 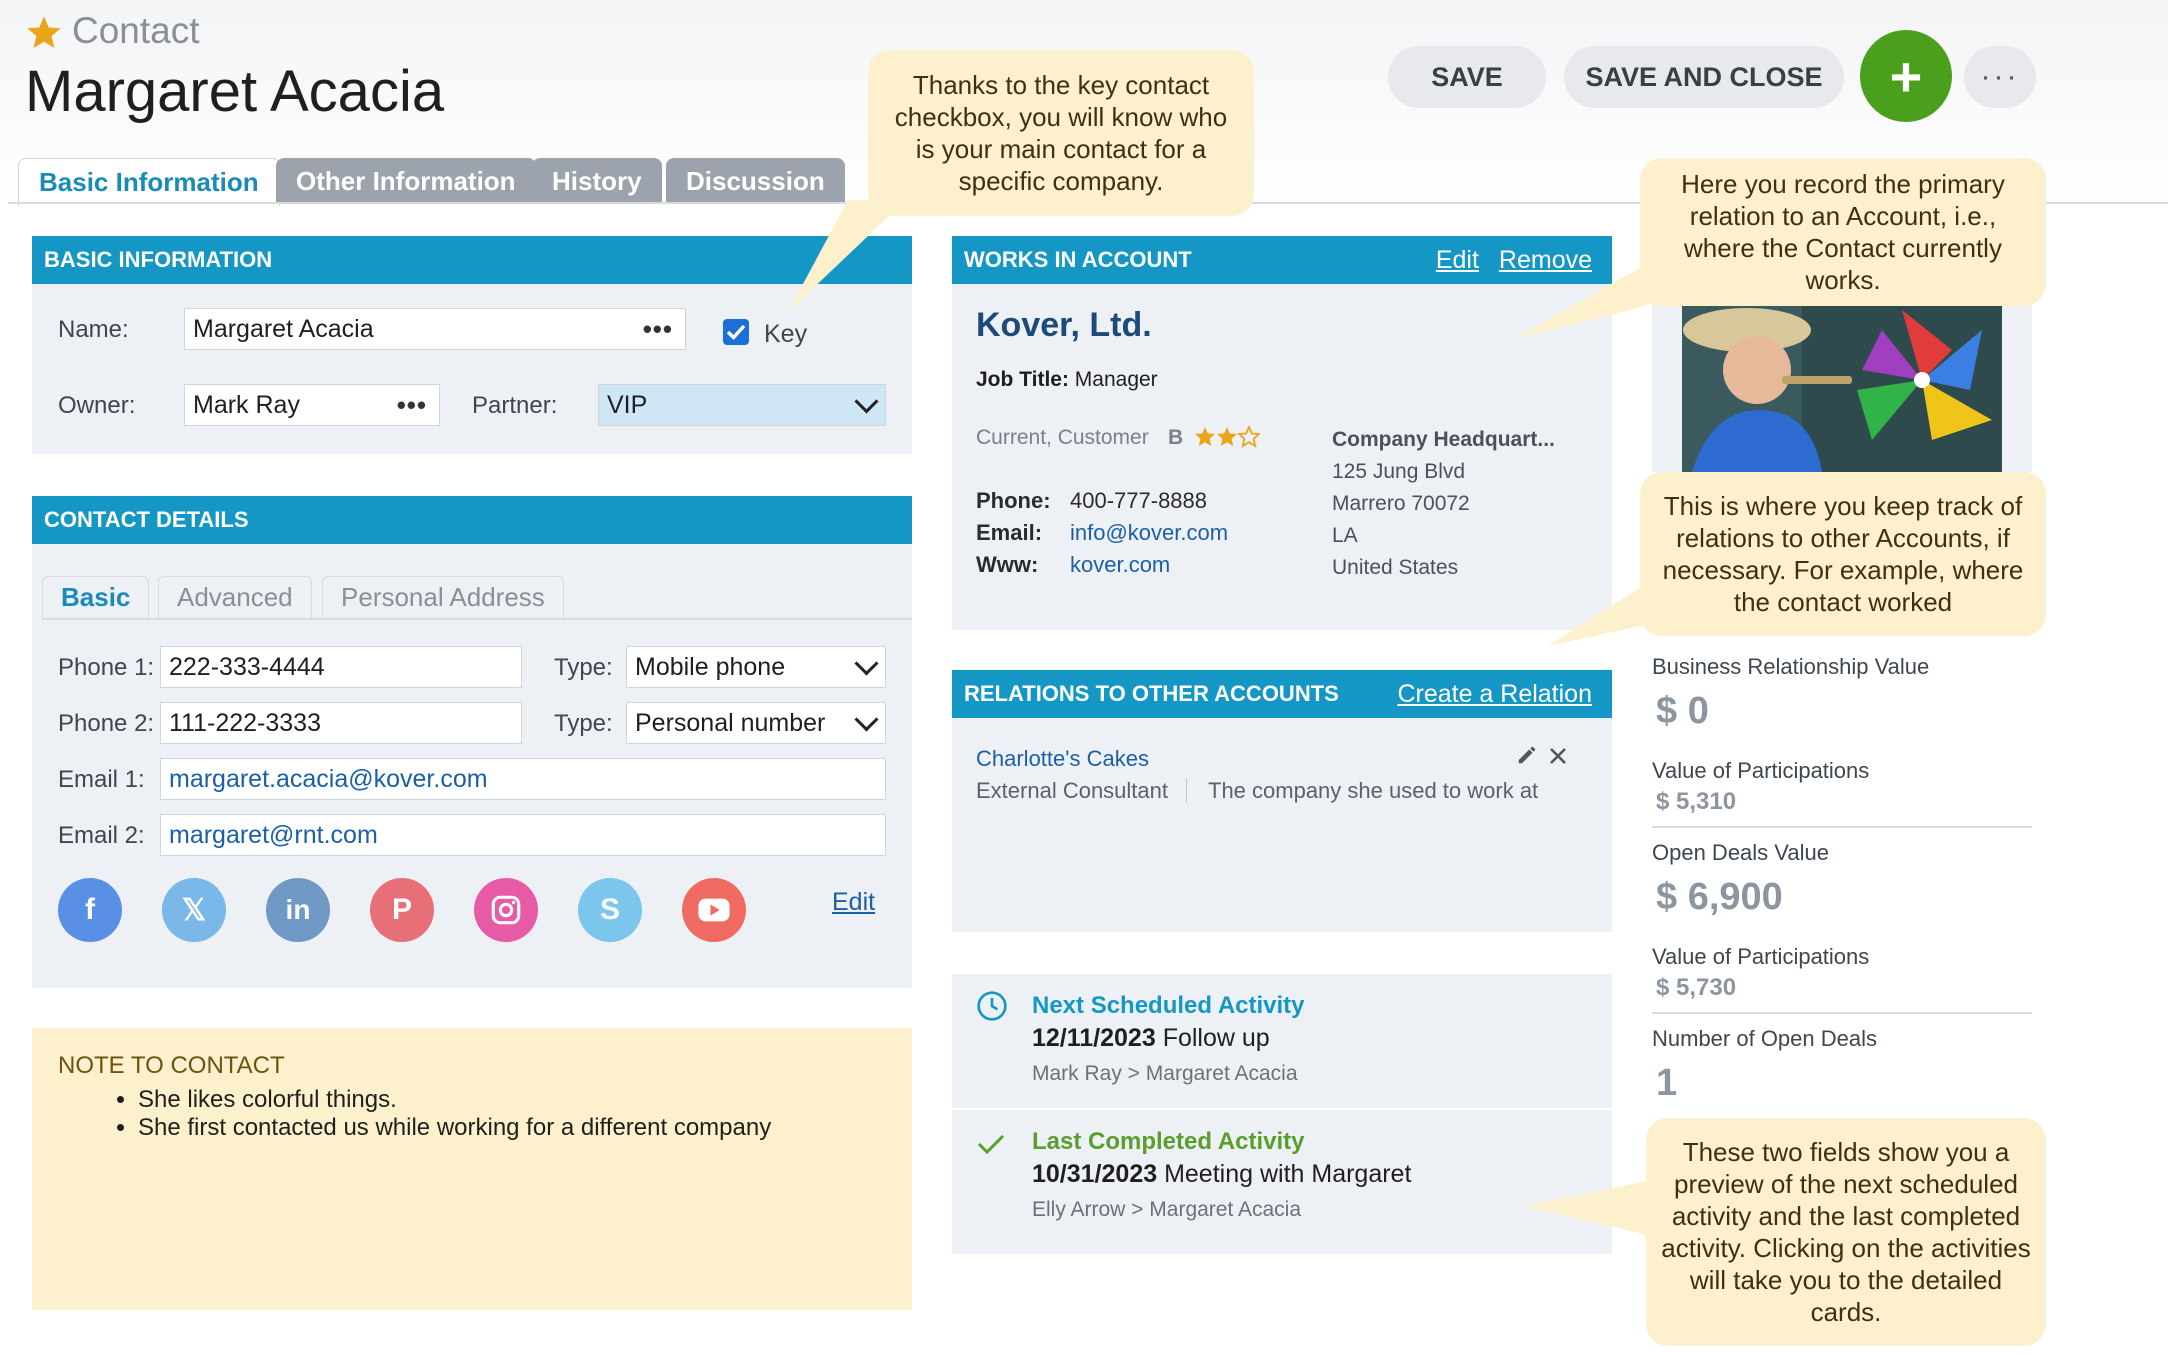 I want to click on job-title-value: Manager, so click(x=1116, y=379).